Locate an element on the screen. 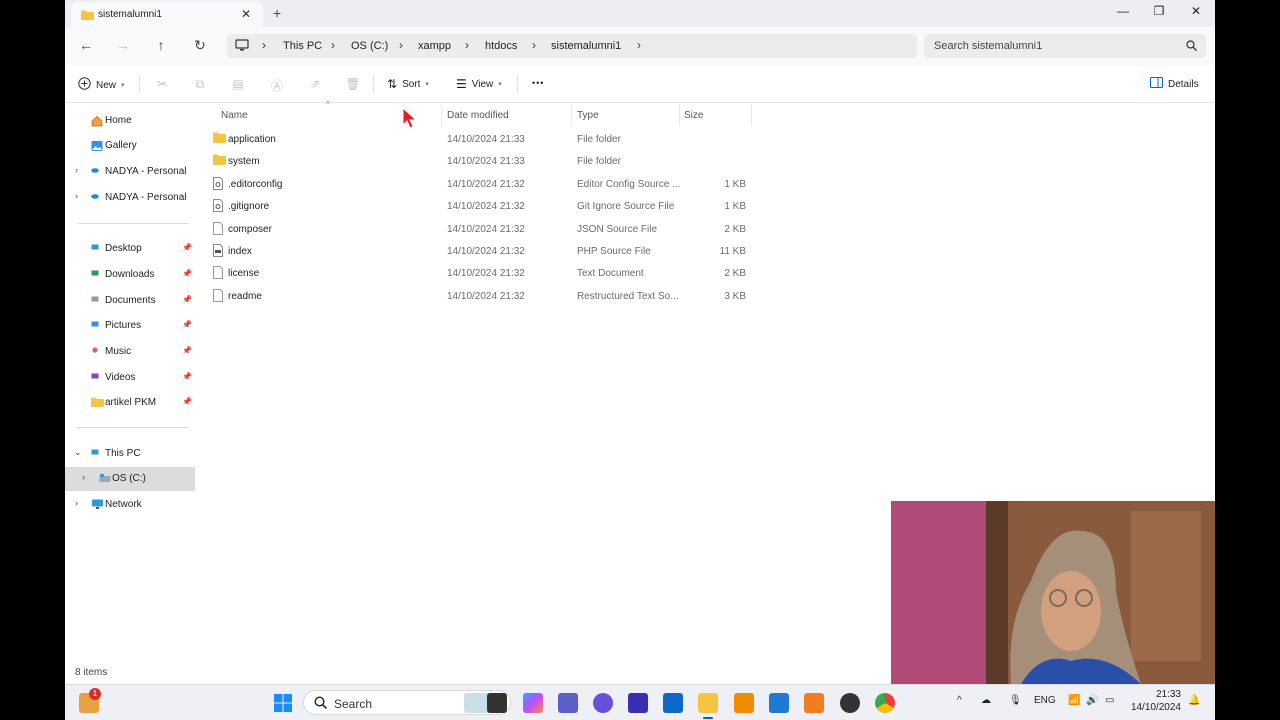 This screenshot has height=720, width=1280. sidebar-item-videos: Videos 📌 is located at coordinates (130, 378).